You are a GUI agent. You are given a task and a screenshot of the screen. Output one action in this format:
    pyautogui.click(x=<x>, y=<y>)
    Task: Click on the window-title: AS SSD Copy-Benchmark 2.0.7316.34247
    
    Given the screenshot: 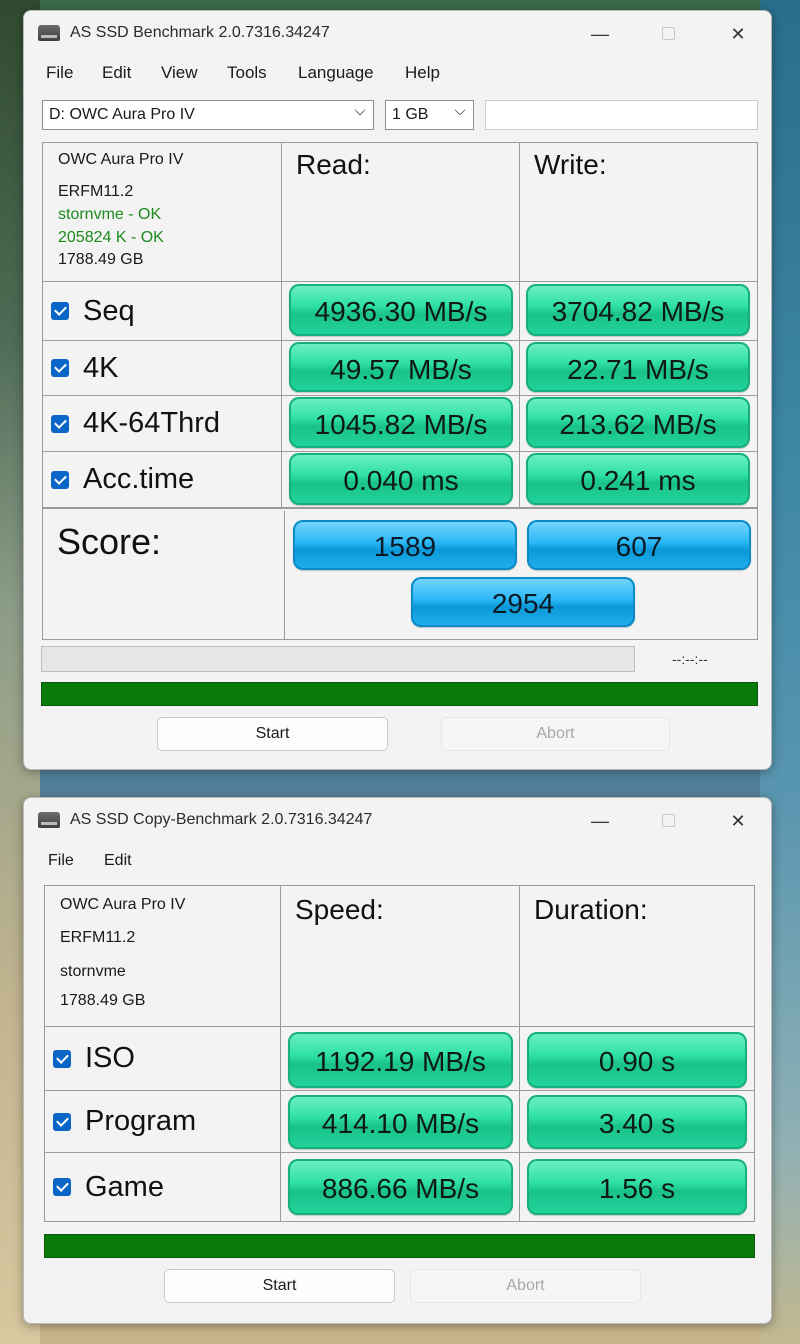 What is the action you would take?
    pyautogui.click(x=221, y=819)
    